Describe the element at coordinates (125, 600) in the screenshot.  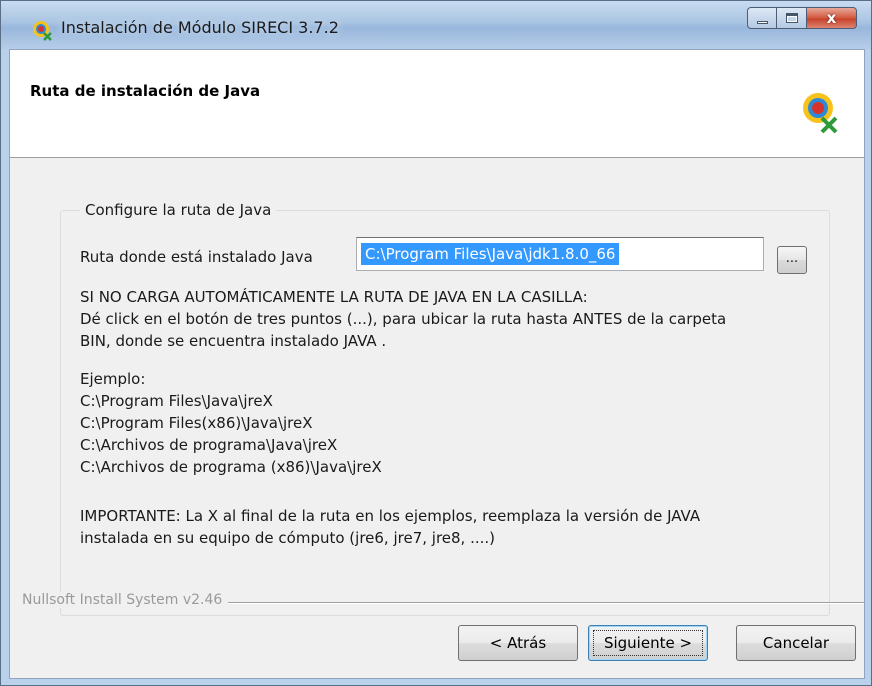
I see `nsis-branding: Nullsoft Install System v2.46` at that location.